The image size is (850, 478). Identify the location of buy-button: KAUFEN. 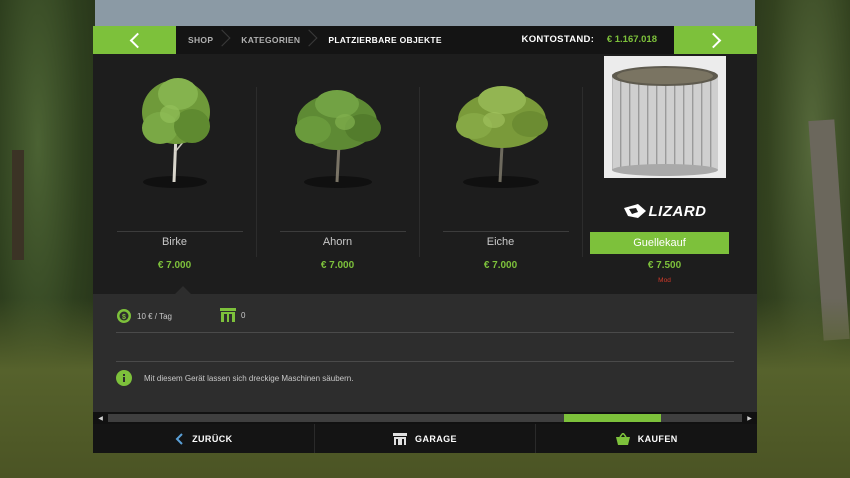
(646, 438).